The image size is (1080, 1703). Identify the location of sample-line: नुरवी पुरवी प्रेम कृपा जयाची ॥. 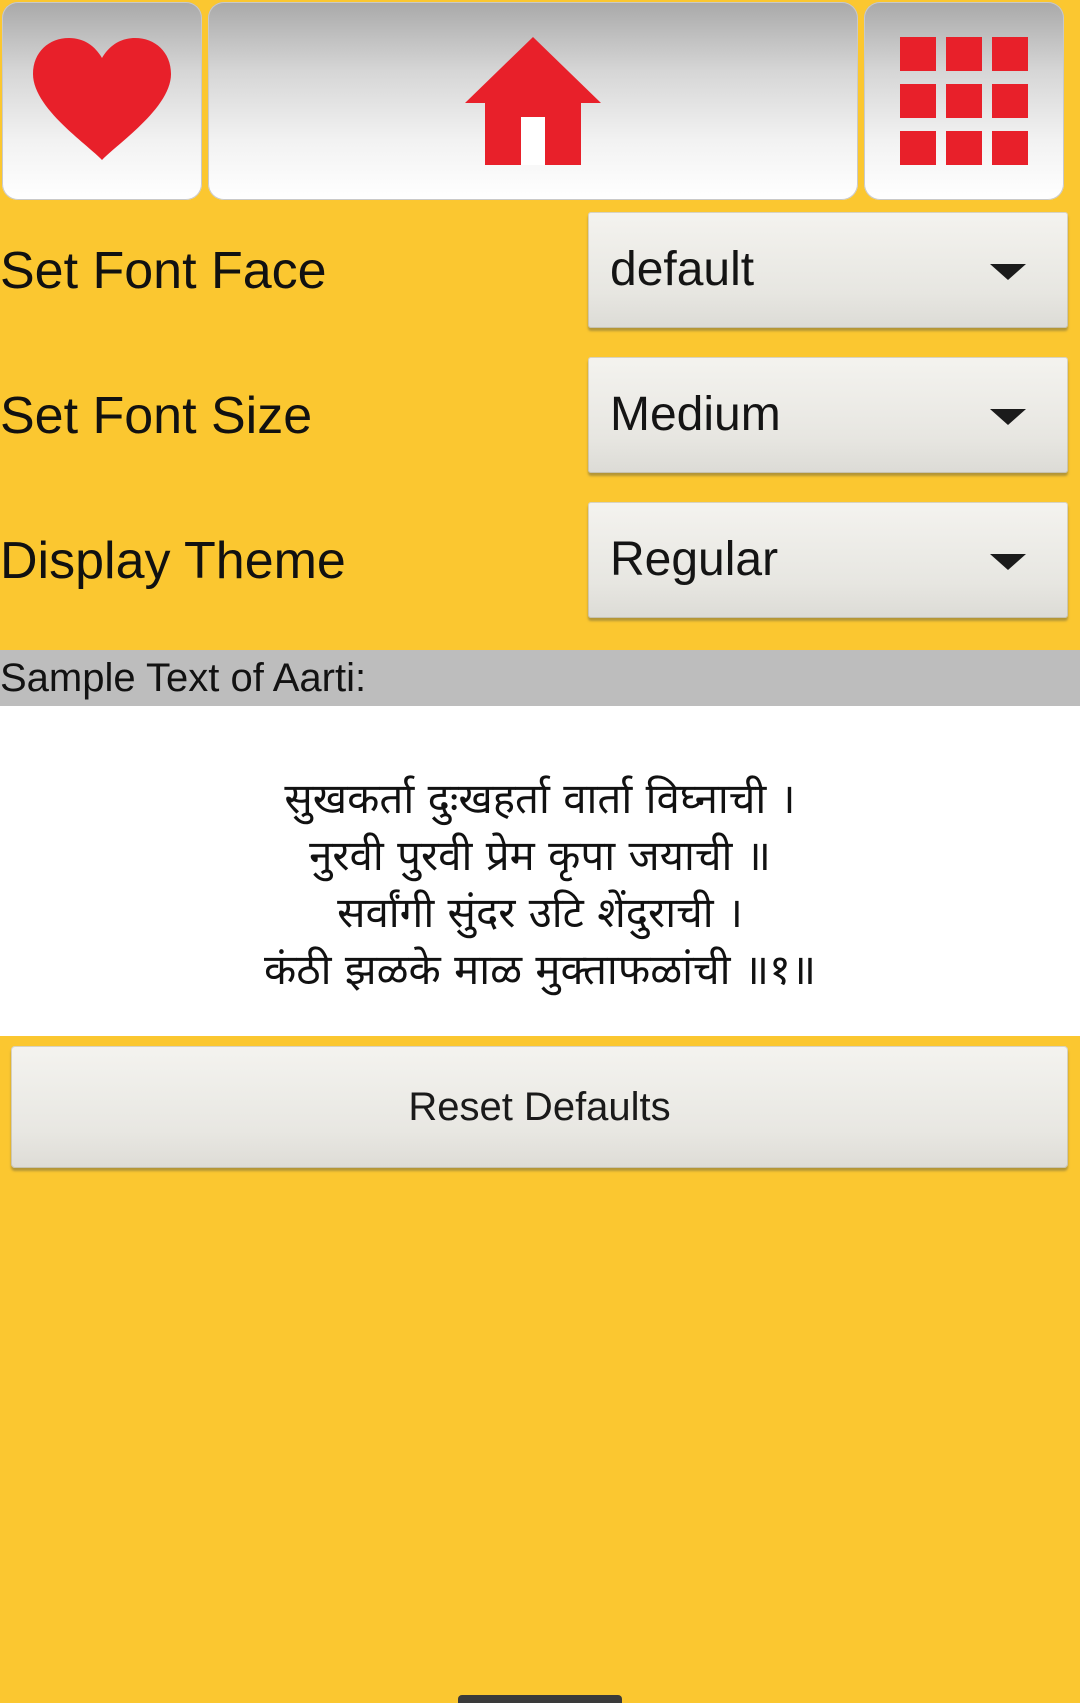
(540, 855).